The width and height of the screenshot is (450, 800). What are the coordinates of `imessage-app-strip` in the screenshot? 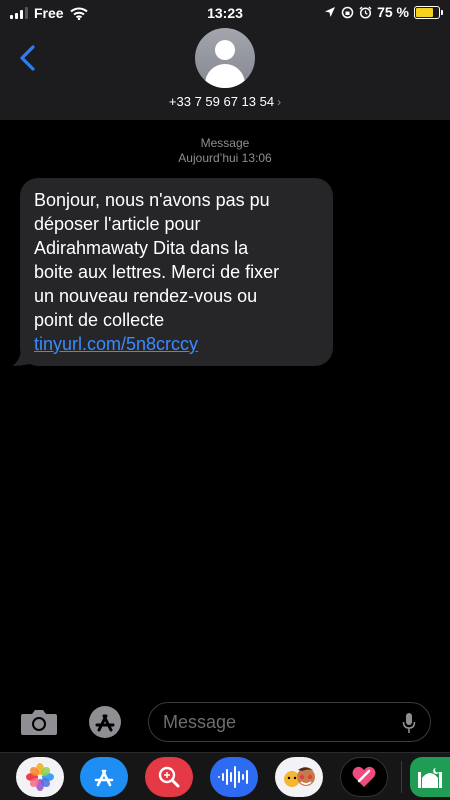 It's located at (225, 776).